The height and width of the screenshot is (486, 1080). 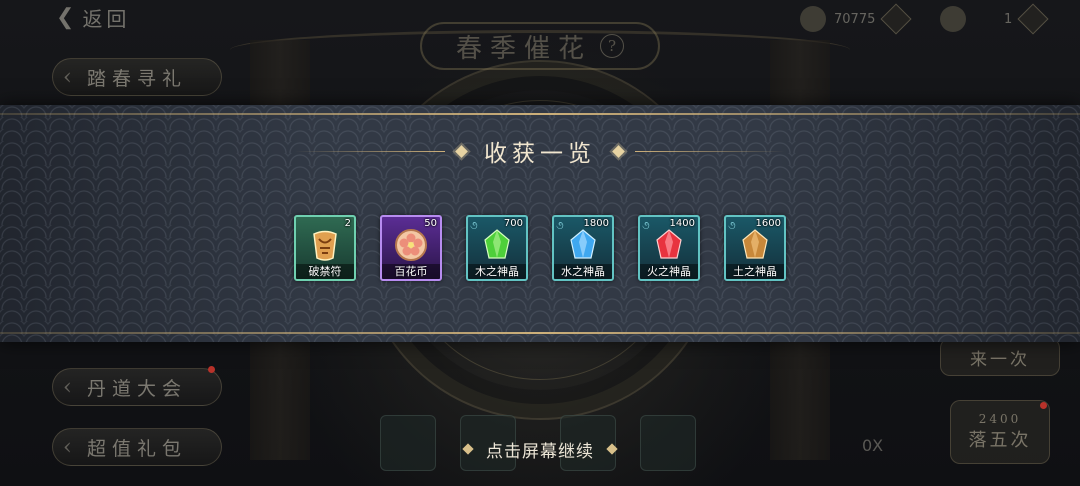 I want to click on heading-text: 收获一览, so click(x=540, y=154).